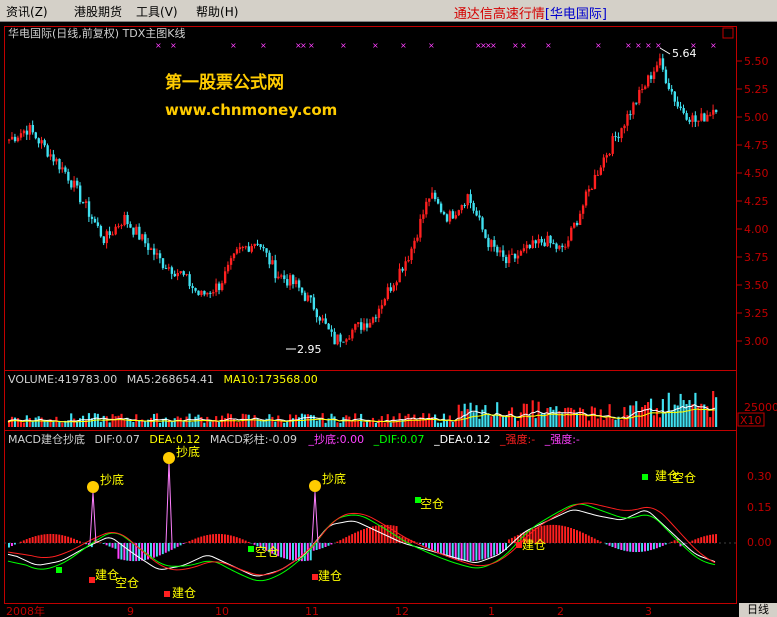 This screenshot has width=777, height=617. What do you see at coordinates (758, 610) in the screenshot?
I see `period-selector: 日线` at bounding box center [758, 610].